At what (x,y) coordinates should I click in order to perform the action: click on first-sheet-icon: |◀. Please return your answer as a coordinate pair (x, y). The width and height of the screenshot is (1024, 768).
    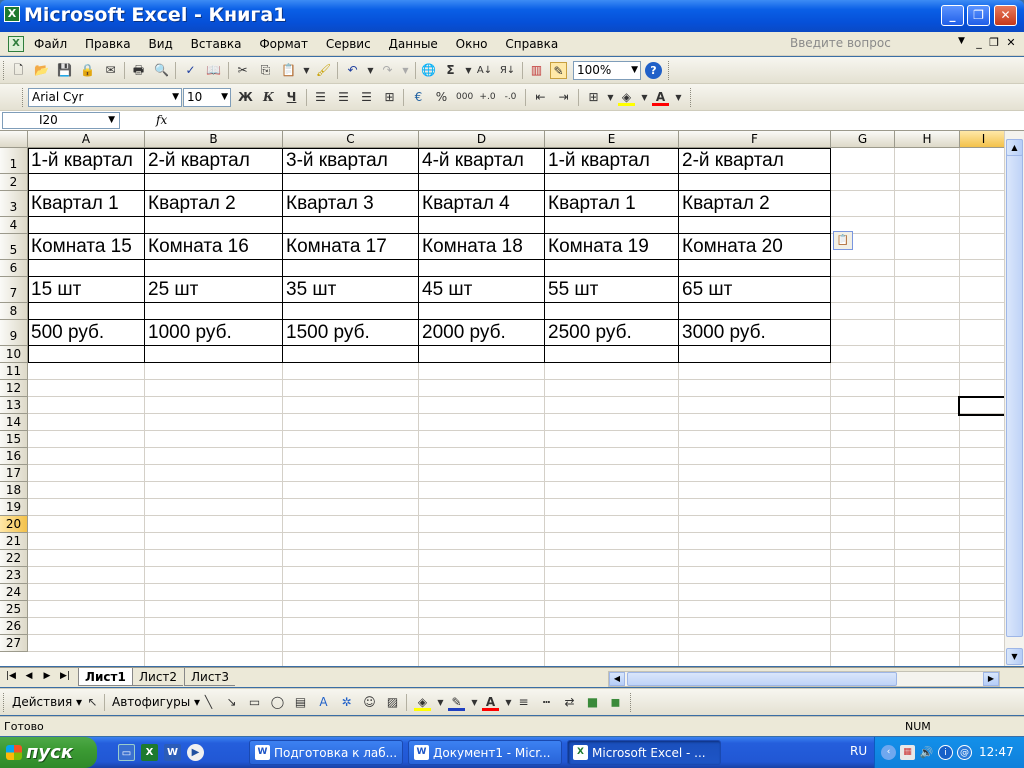
    Looking at the image, I should click on (11, 676).